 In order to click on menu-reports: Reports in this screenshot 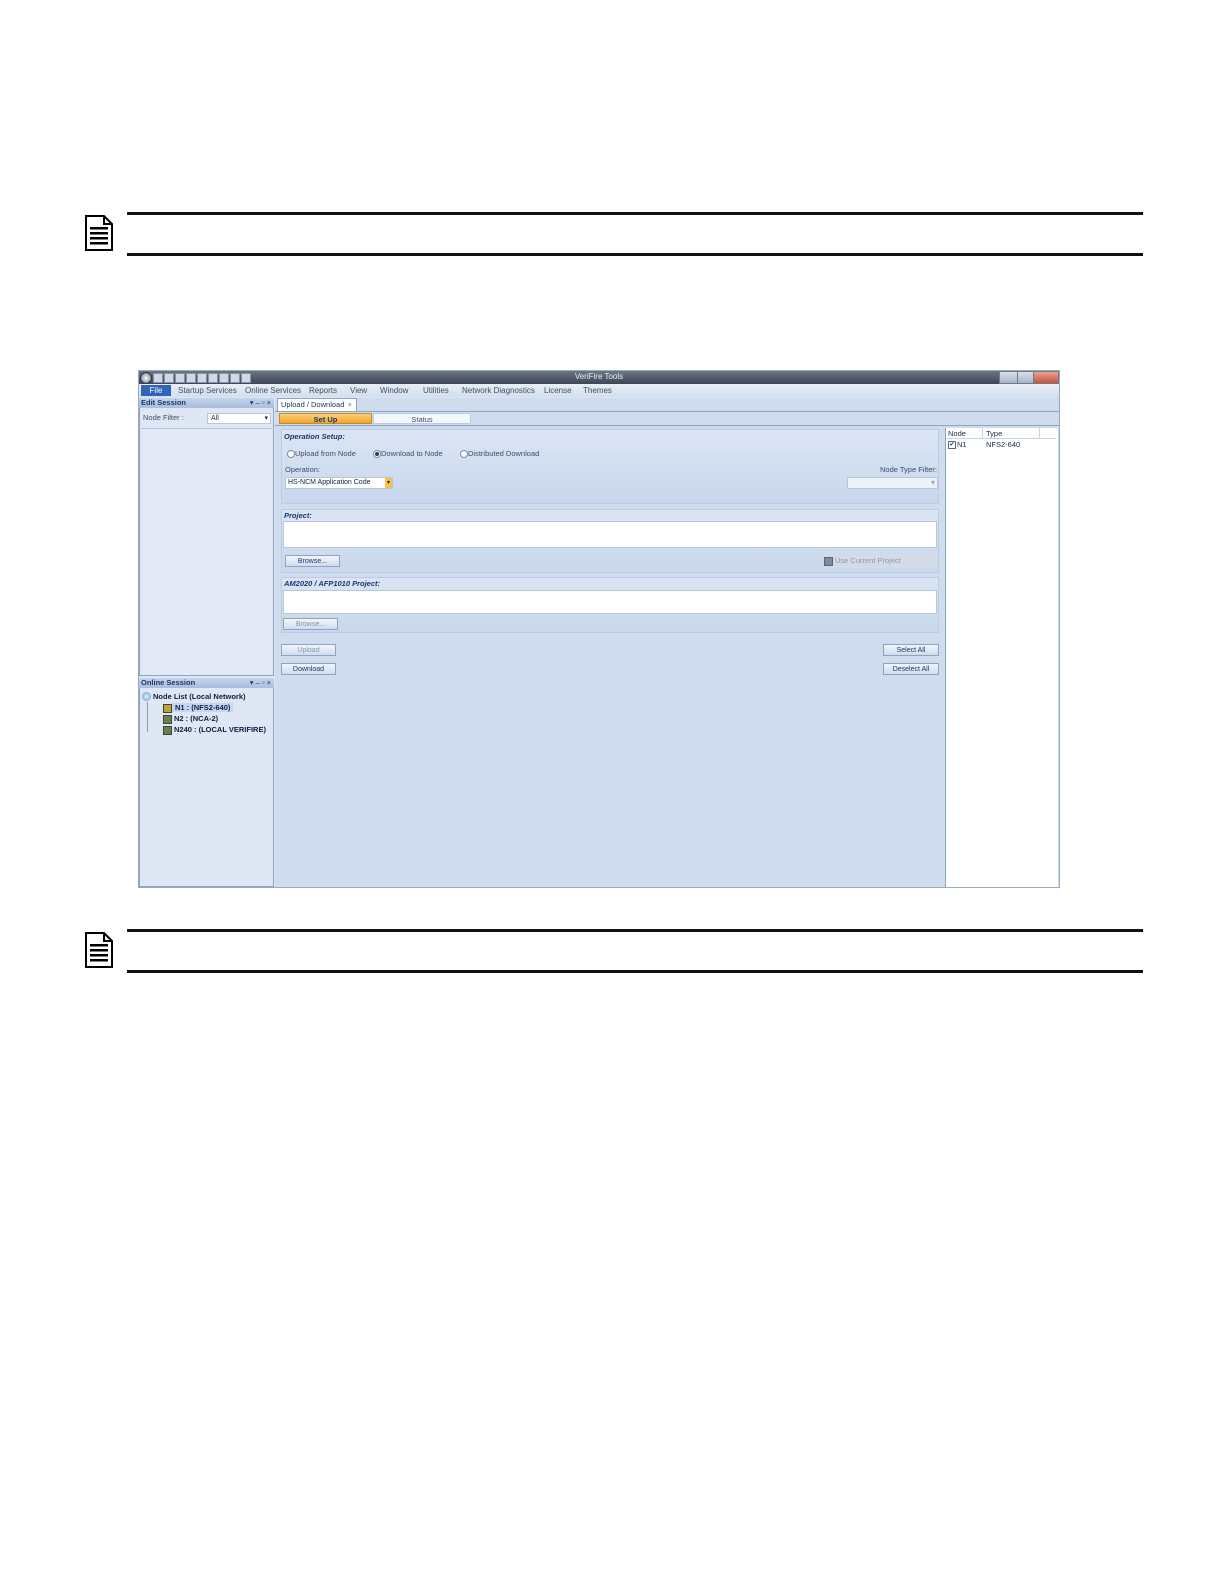, I will do `click(323, 390)`.